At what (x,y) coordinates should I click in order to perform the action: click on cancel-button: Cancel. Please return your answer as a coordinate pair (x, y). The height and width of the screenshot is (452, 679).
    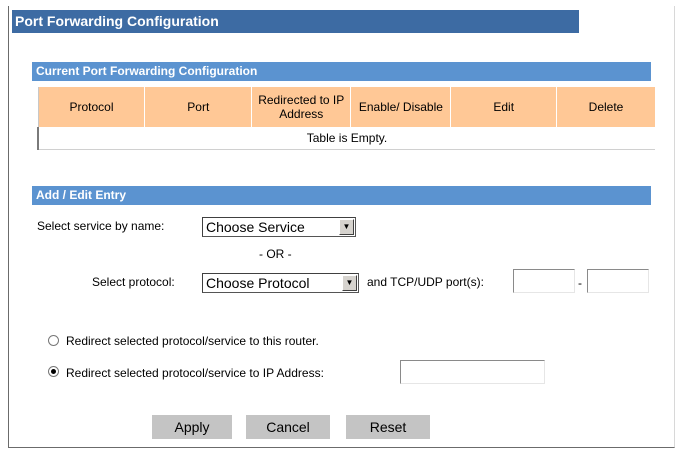
    Looking at the image, I should click on (288, 427).